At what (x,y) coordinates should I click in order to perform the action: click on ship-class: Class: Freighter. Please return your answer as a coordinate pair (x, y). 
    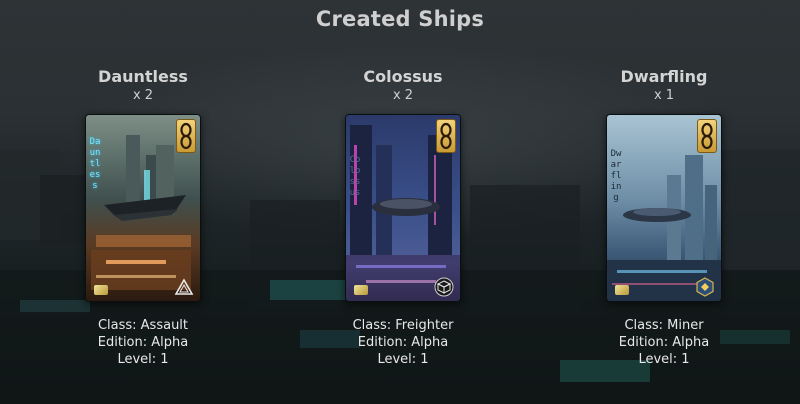
    Looking at the image, I should click on (403, 325).